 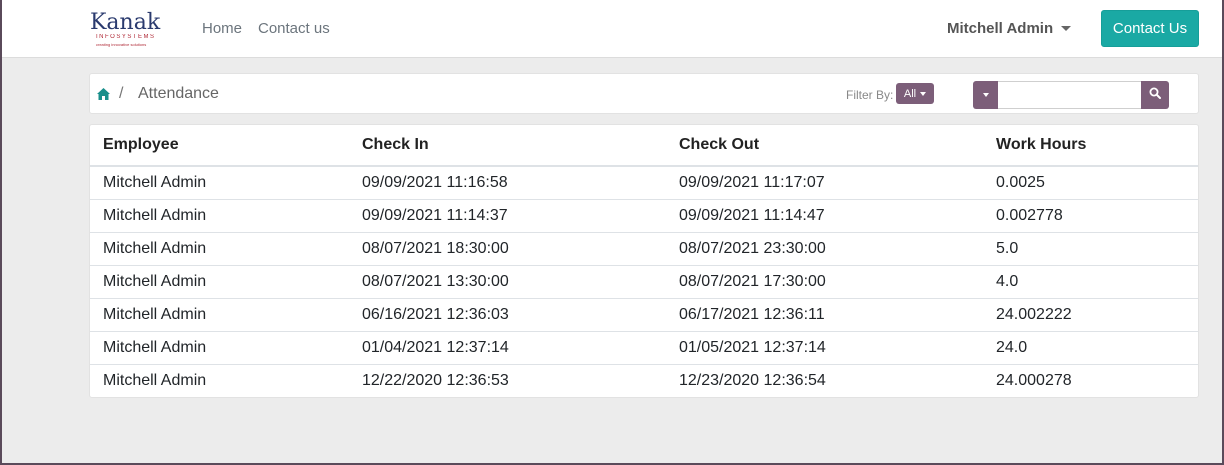 I want to click on check-out-cell: 12/23/2020 12:36:54, so click(x=752, y=380).